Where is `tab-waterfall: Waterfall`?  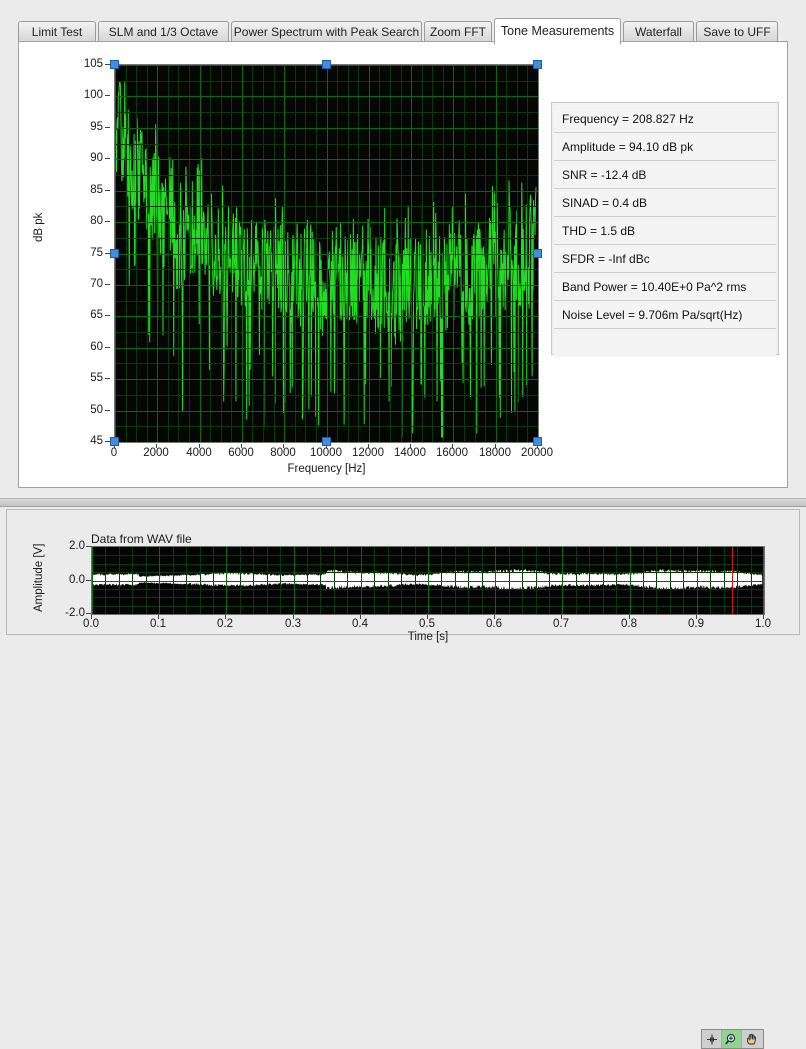 tab-waterfall: Waterfall is located at coordinates (658, 31).